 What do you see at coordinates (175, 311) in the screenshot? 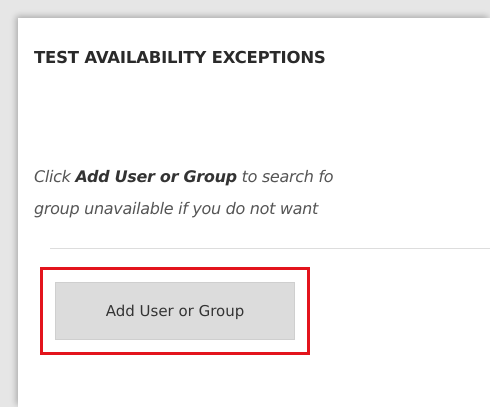
I see `add-user-or-group-button: Add User or Group` at bounding box center [175, 311].